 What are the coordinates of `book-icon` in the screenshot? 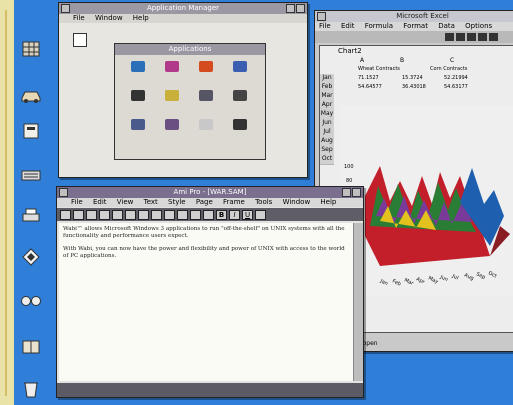 It's located at (31, 347).